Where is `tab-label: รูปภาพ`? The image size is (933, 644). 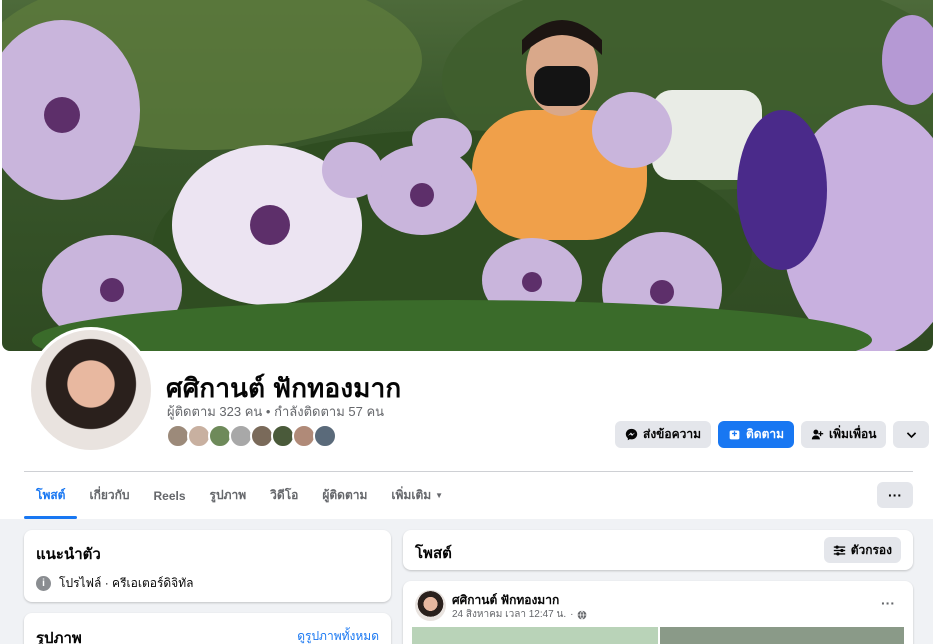 tab-label: รูปภาพ is located at coordinates (228, 495).